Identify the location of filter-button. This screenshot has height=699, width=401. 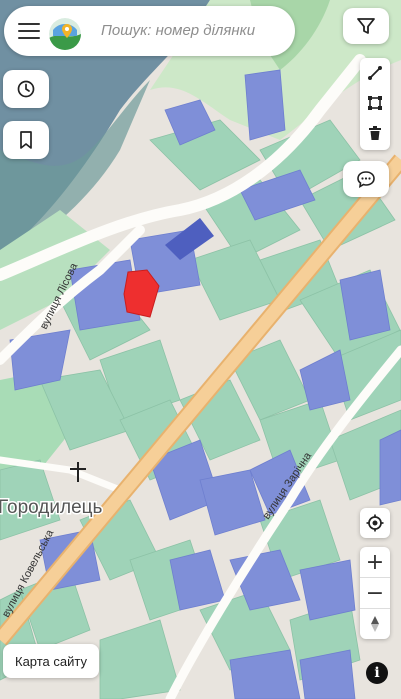
(366, 26).